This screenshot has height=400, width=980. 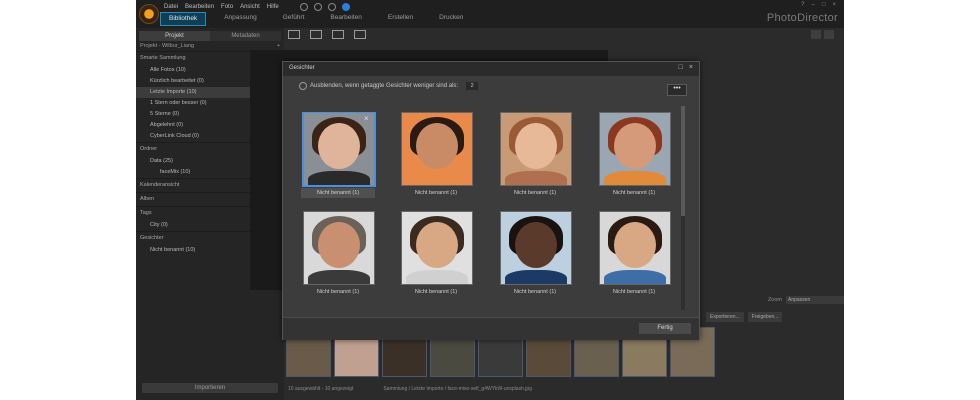 I want to click on tab-projekt: Projekt, so click(x=174, y=36).